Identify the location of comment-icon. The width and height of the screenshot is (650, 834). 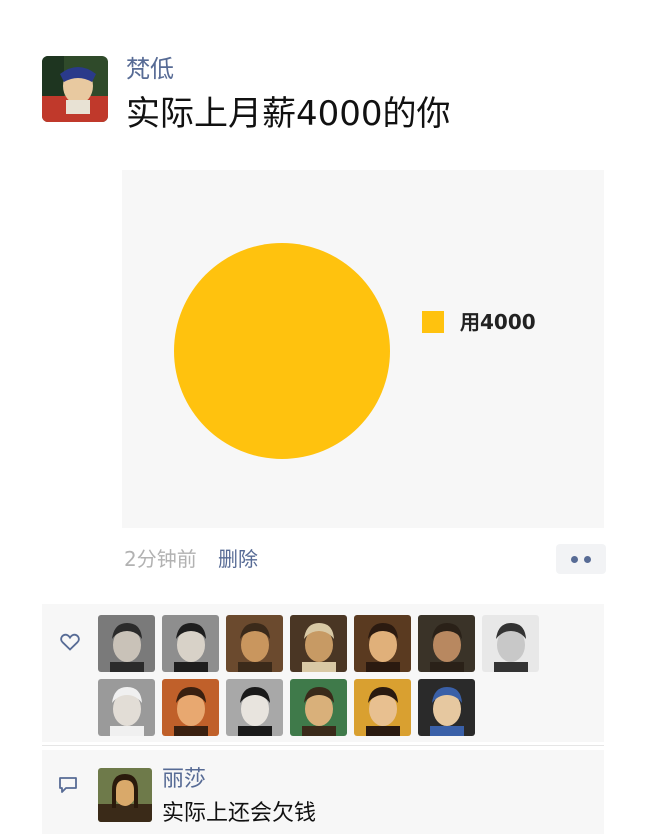
(68, 785).